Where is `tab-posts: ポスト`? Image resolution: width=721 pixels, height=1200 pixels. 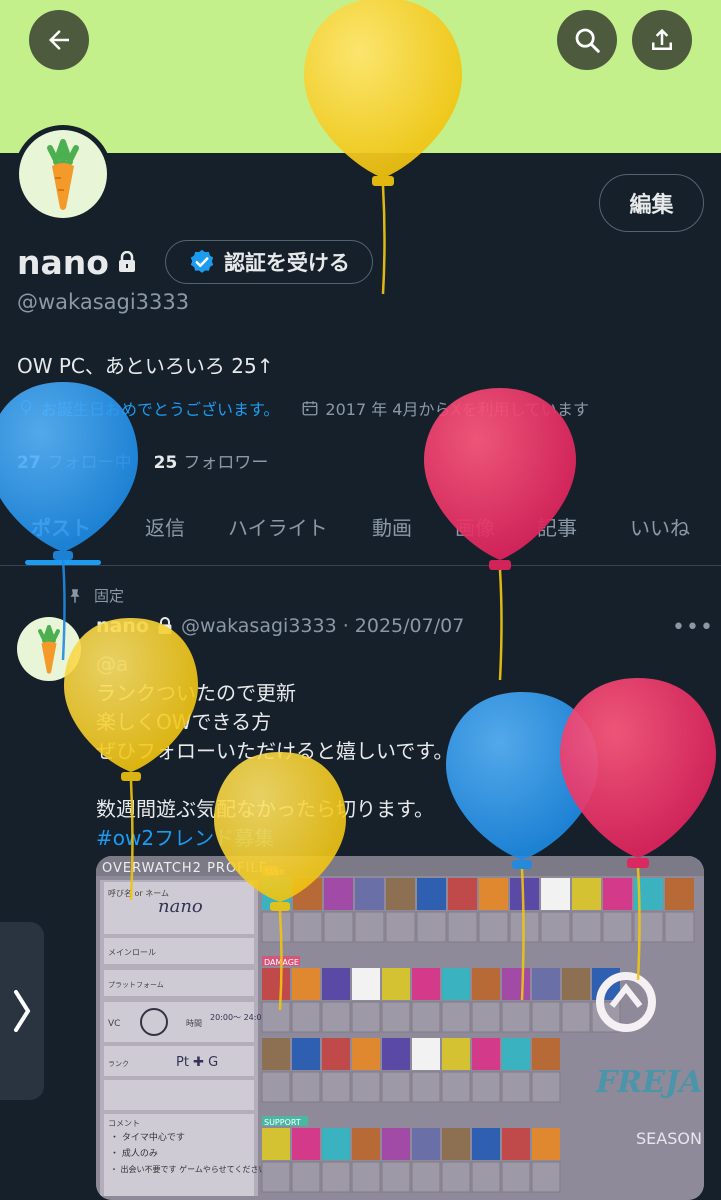 tab-posts: ポスト is located at coordinates (61, 526).